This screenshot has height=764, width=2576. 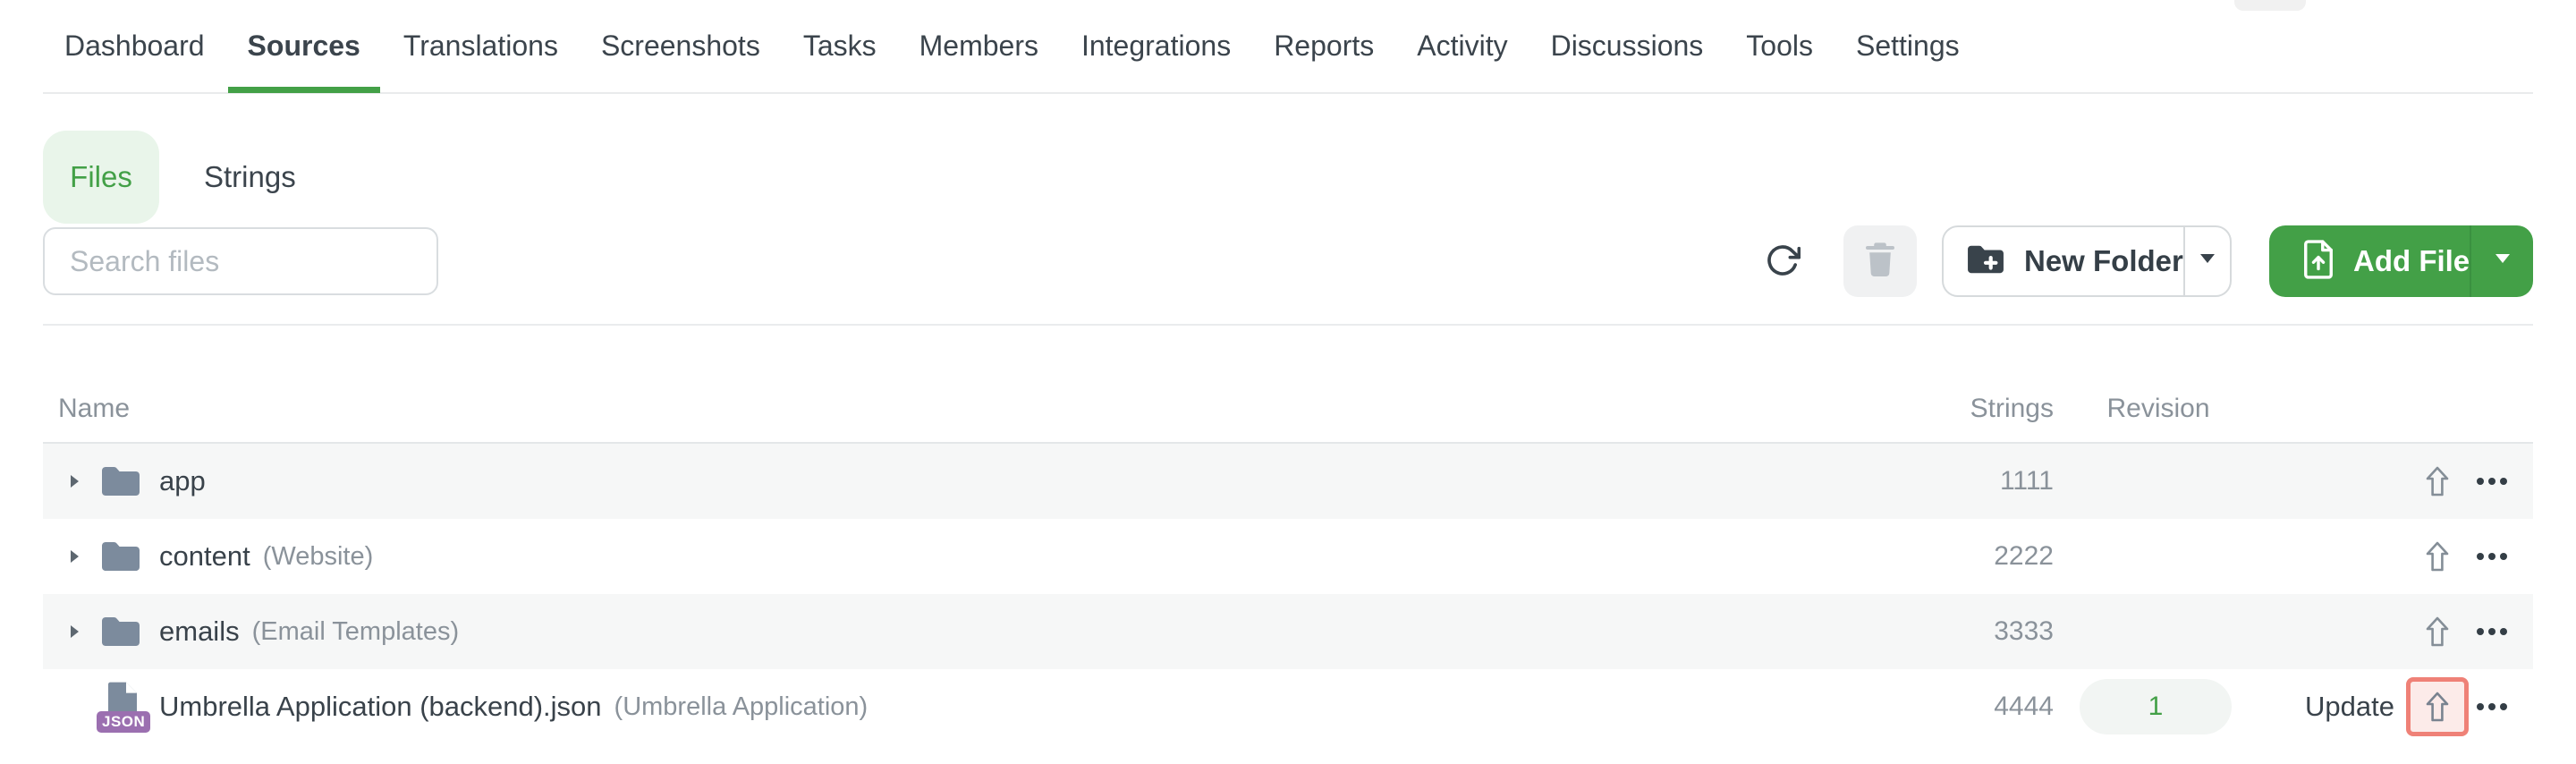 I want to click on add-file-button: Add File, so click(x=2369, y=261).